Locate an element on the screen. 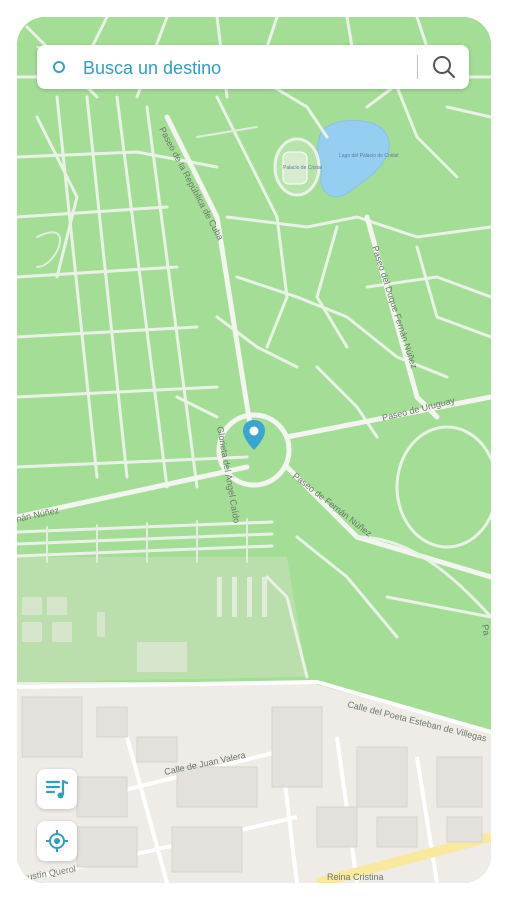 Image resolution: width=507 pixels, height=900 pixels. search-button is located at coordinates (444, 67).